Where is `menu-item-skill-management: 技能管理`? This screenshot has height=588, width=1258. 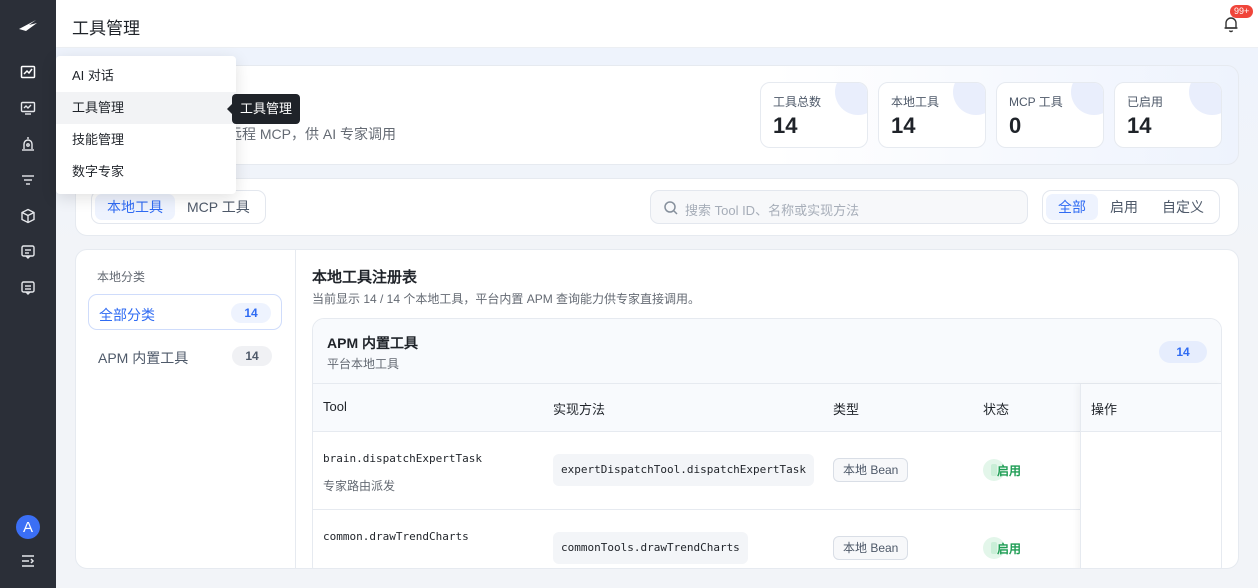 menu-item-skill-management: 技能管理 is located at coordinates (146, 140).